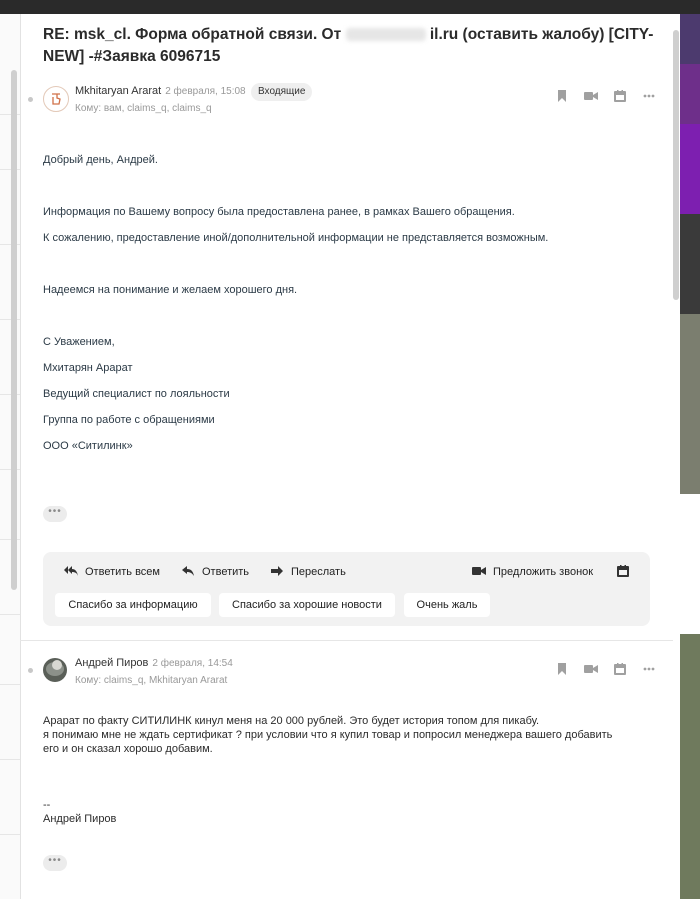 The image size is (700, 899). I want to click on sidebar-scrollbar, so click(14, 330).